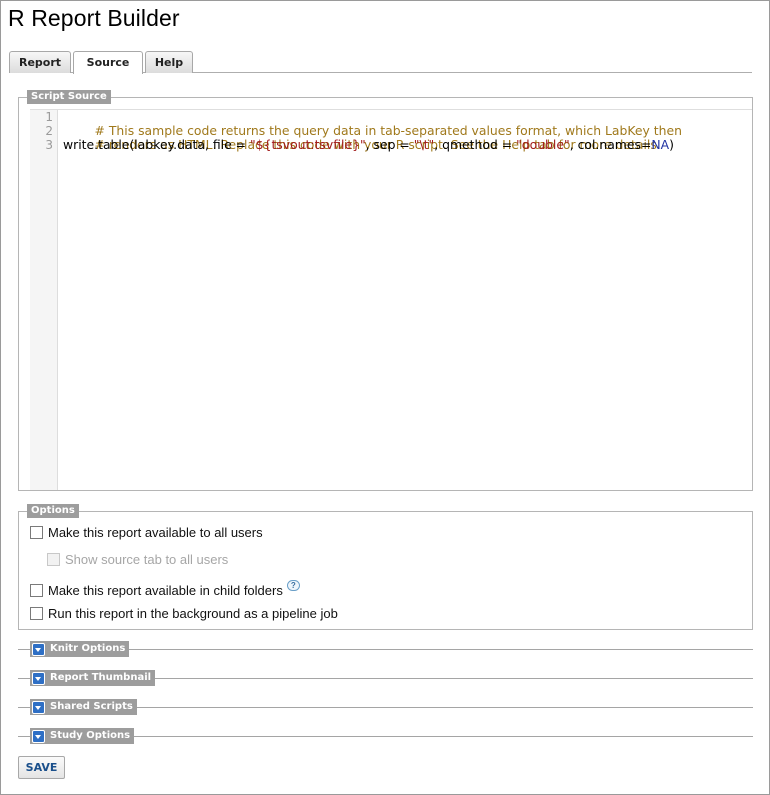  I want to click on section-knitr-options: Knitr Options, so click(385, 649).